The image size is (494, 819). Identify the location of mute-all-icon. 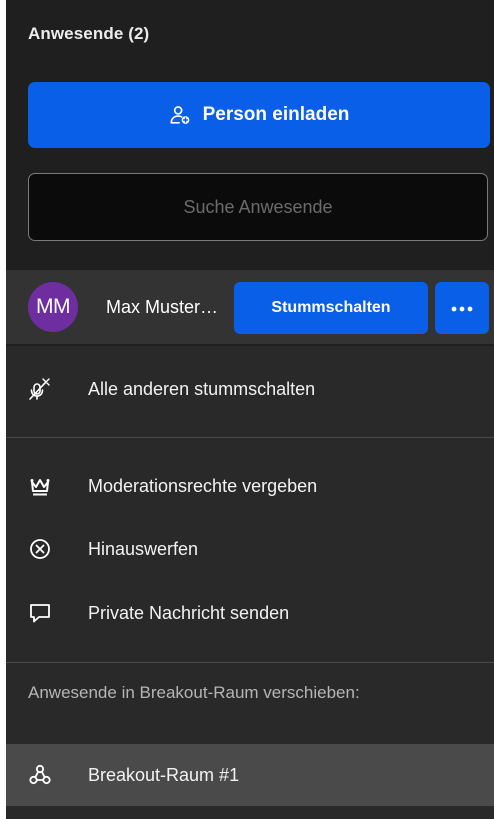
(40, 389).